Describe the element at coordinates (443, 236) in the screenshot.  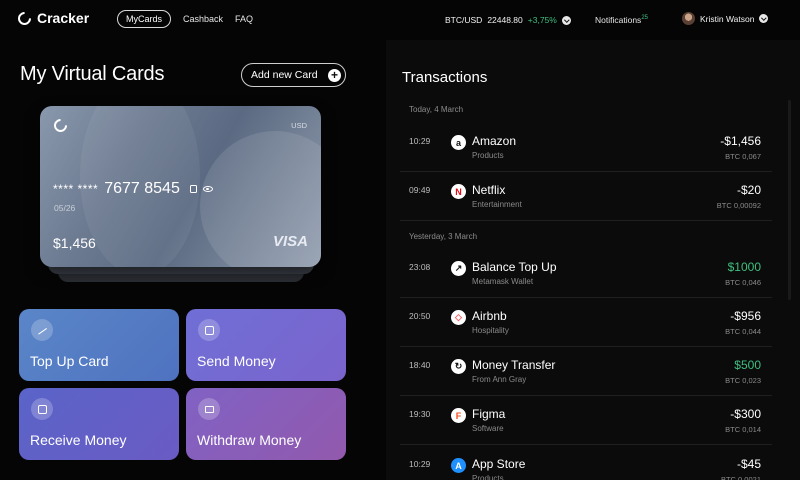
I see `date-group-yesterday: Yesterday, 3 March` at that location.